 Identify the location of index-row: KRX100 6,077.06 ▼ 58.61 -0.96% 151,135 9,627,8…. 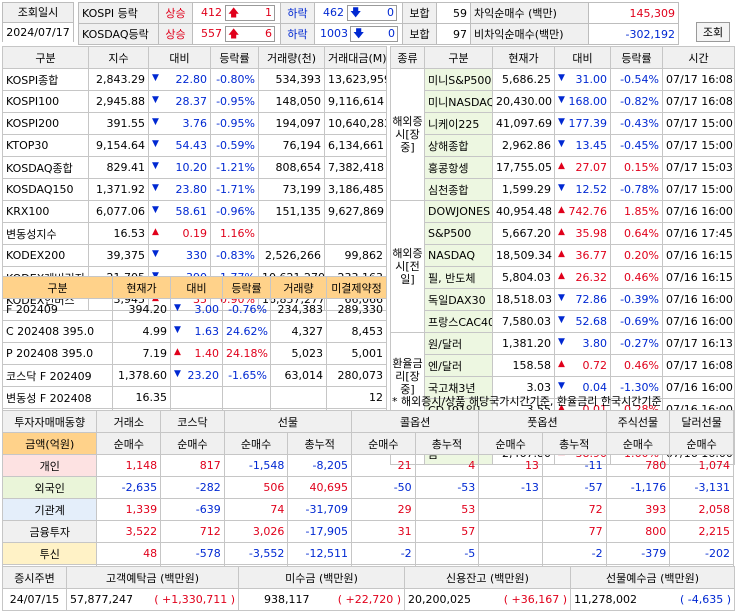
(194, 211).